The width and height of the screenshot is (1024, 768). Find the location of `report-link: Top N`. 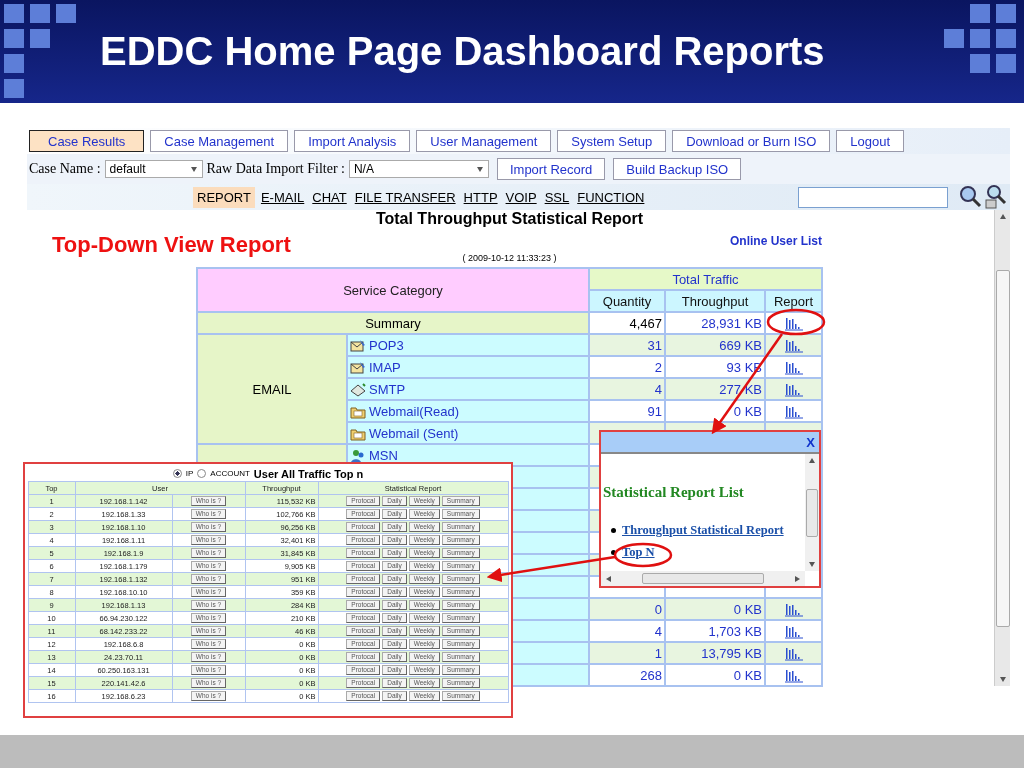

report-link: Top N is located at coordinates (638, 552).